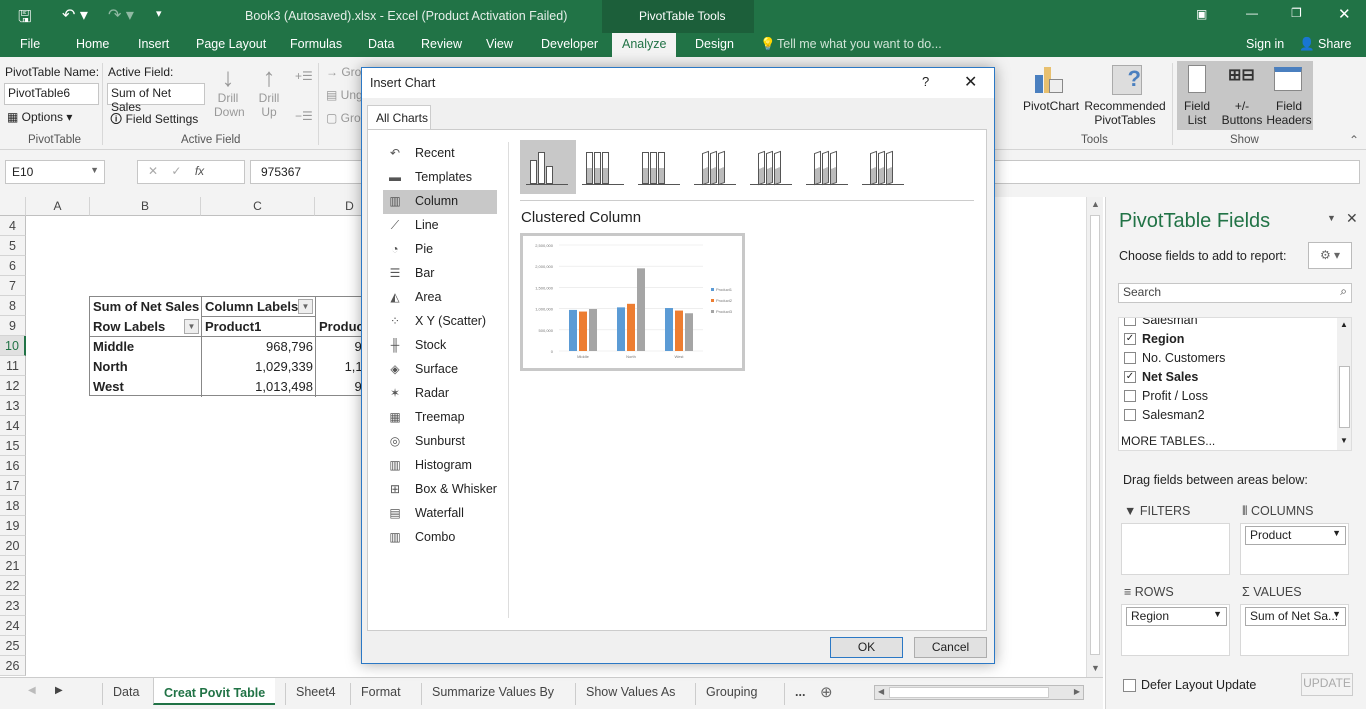 The width and height of the screenshot is (1366, 709). What do you see at coordinates (1352, 218) in the screenshot?
I see `close-panel-icon: ✕` at bounding box center [1352, 218].